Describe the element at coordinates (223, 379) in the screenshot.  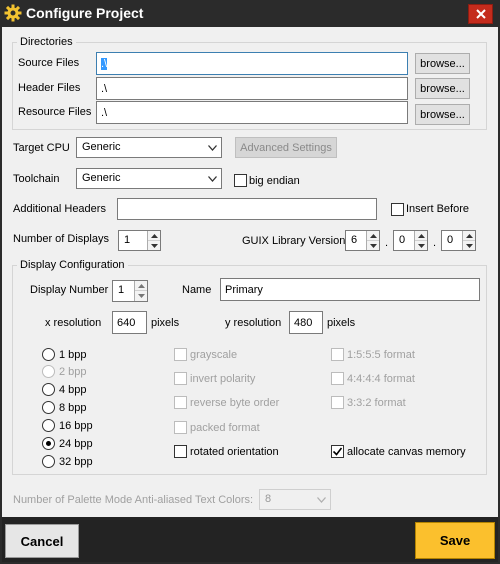
I see `invert-polarity-label: invert polarity` at that location.